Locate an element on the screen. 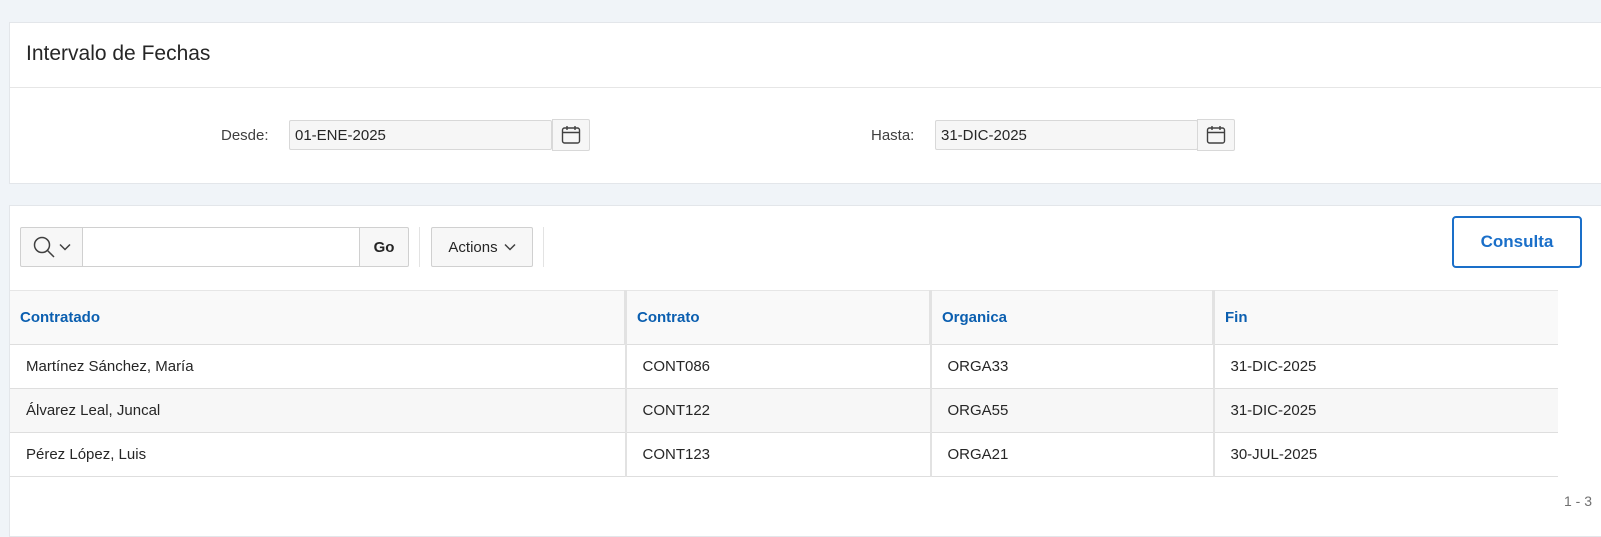 This screenshot has height=537, width=1601. pagination-label: 1 - 3 is located at coordinates (1577, 501).